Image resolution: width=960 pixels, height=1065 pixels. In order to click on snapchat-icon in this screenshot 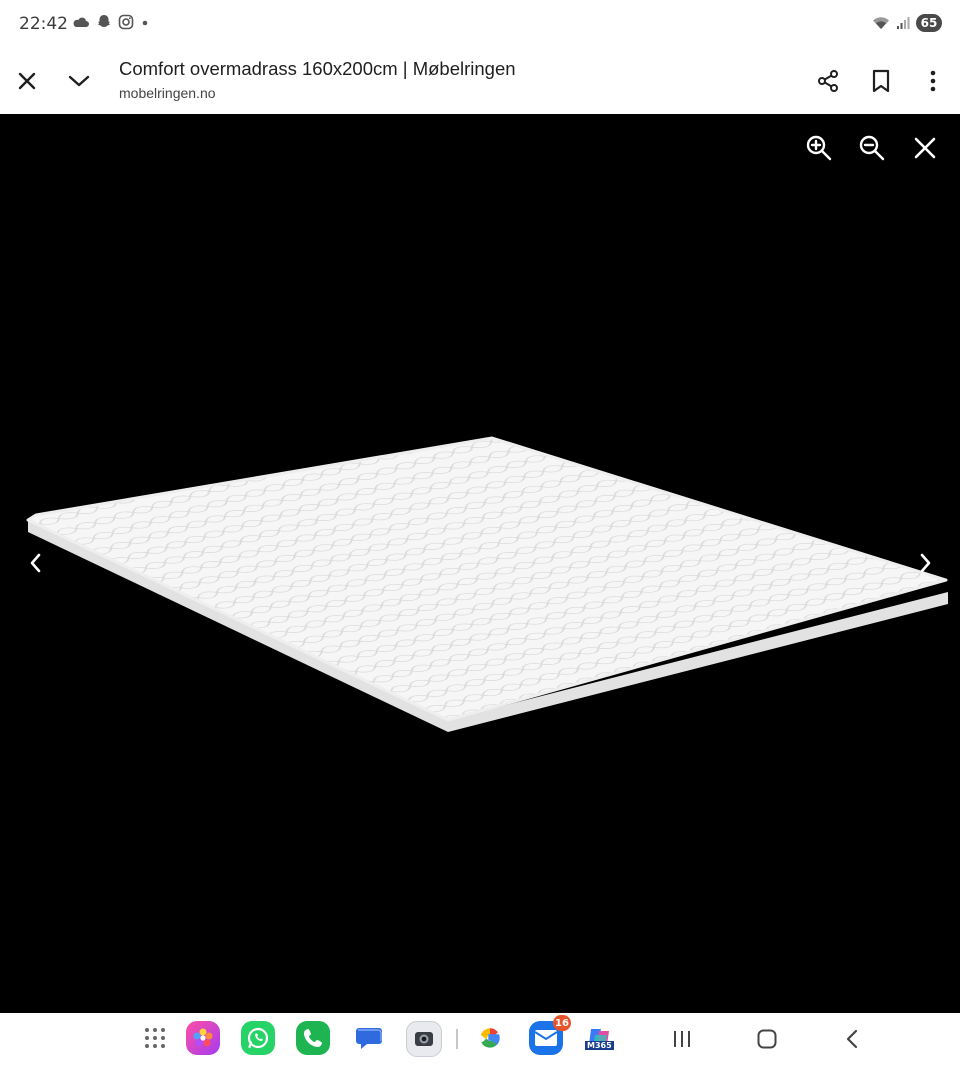, I will do `click(104, 21)`.